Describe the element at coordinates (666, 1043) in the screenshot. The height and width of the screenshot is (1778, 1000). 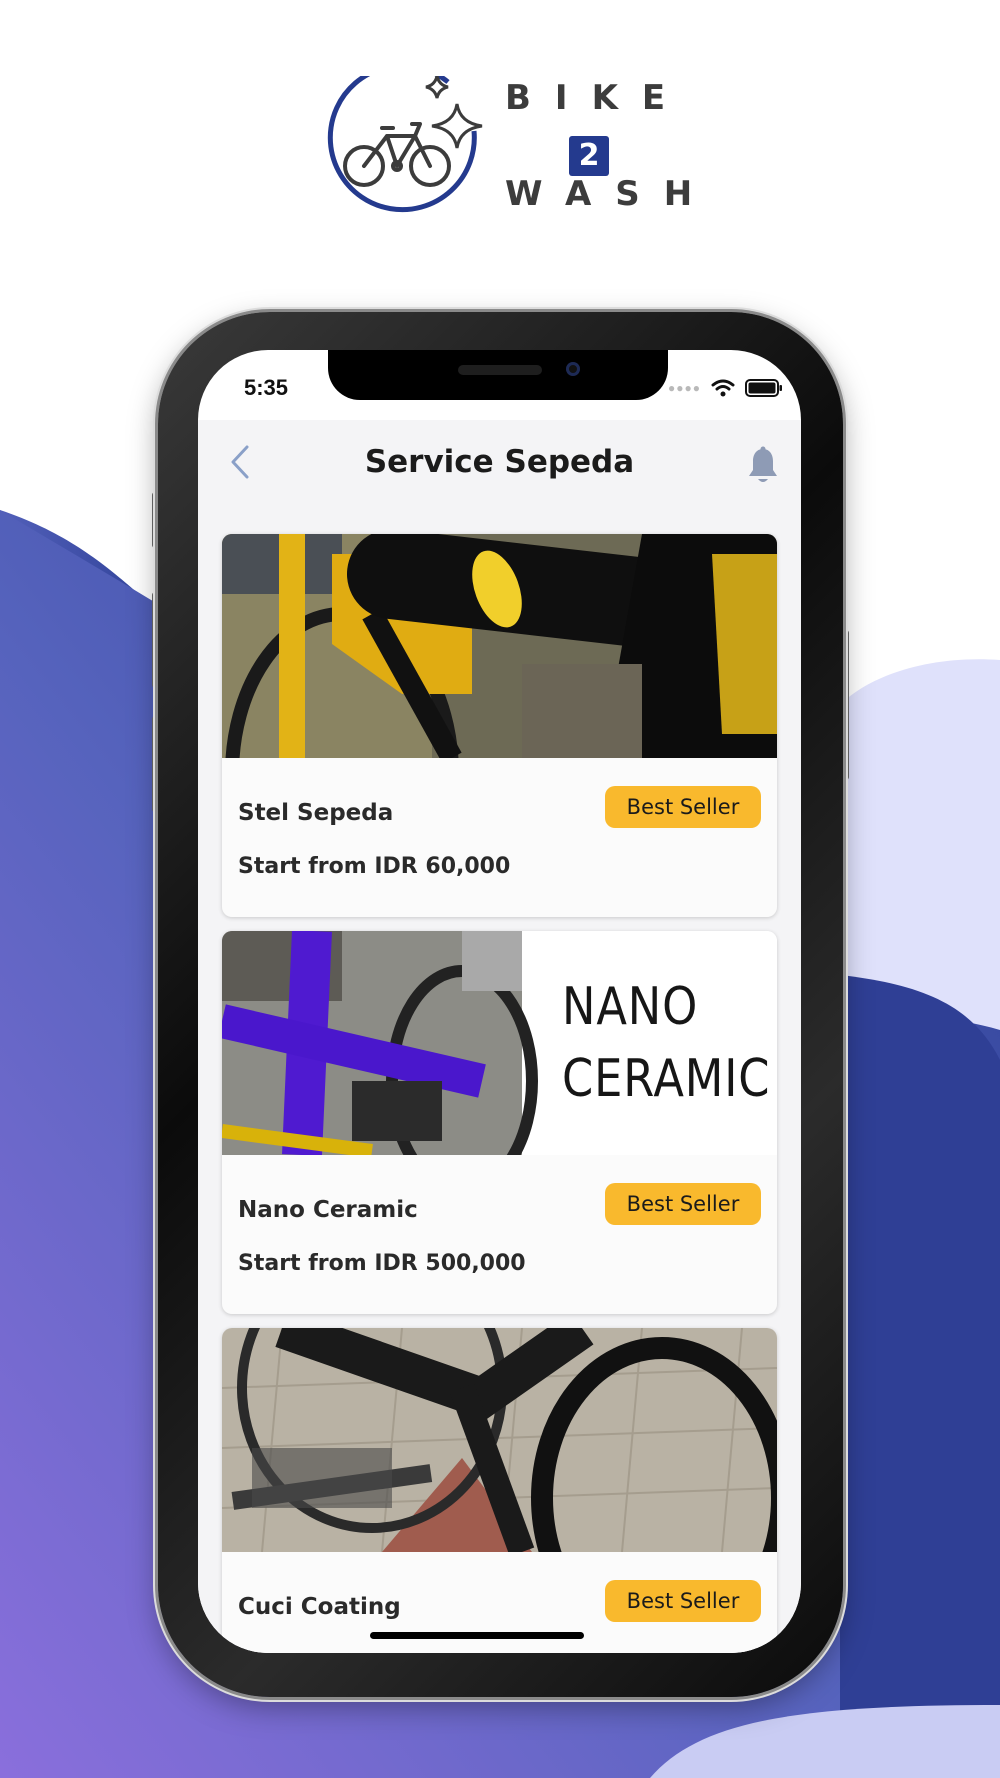
I see `nano-ceramic-image-text: NANO CERAMIC` at that location.